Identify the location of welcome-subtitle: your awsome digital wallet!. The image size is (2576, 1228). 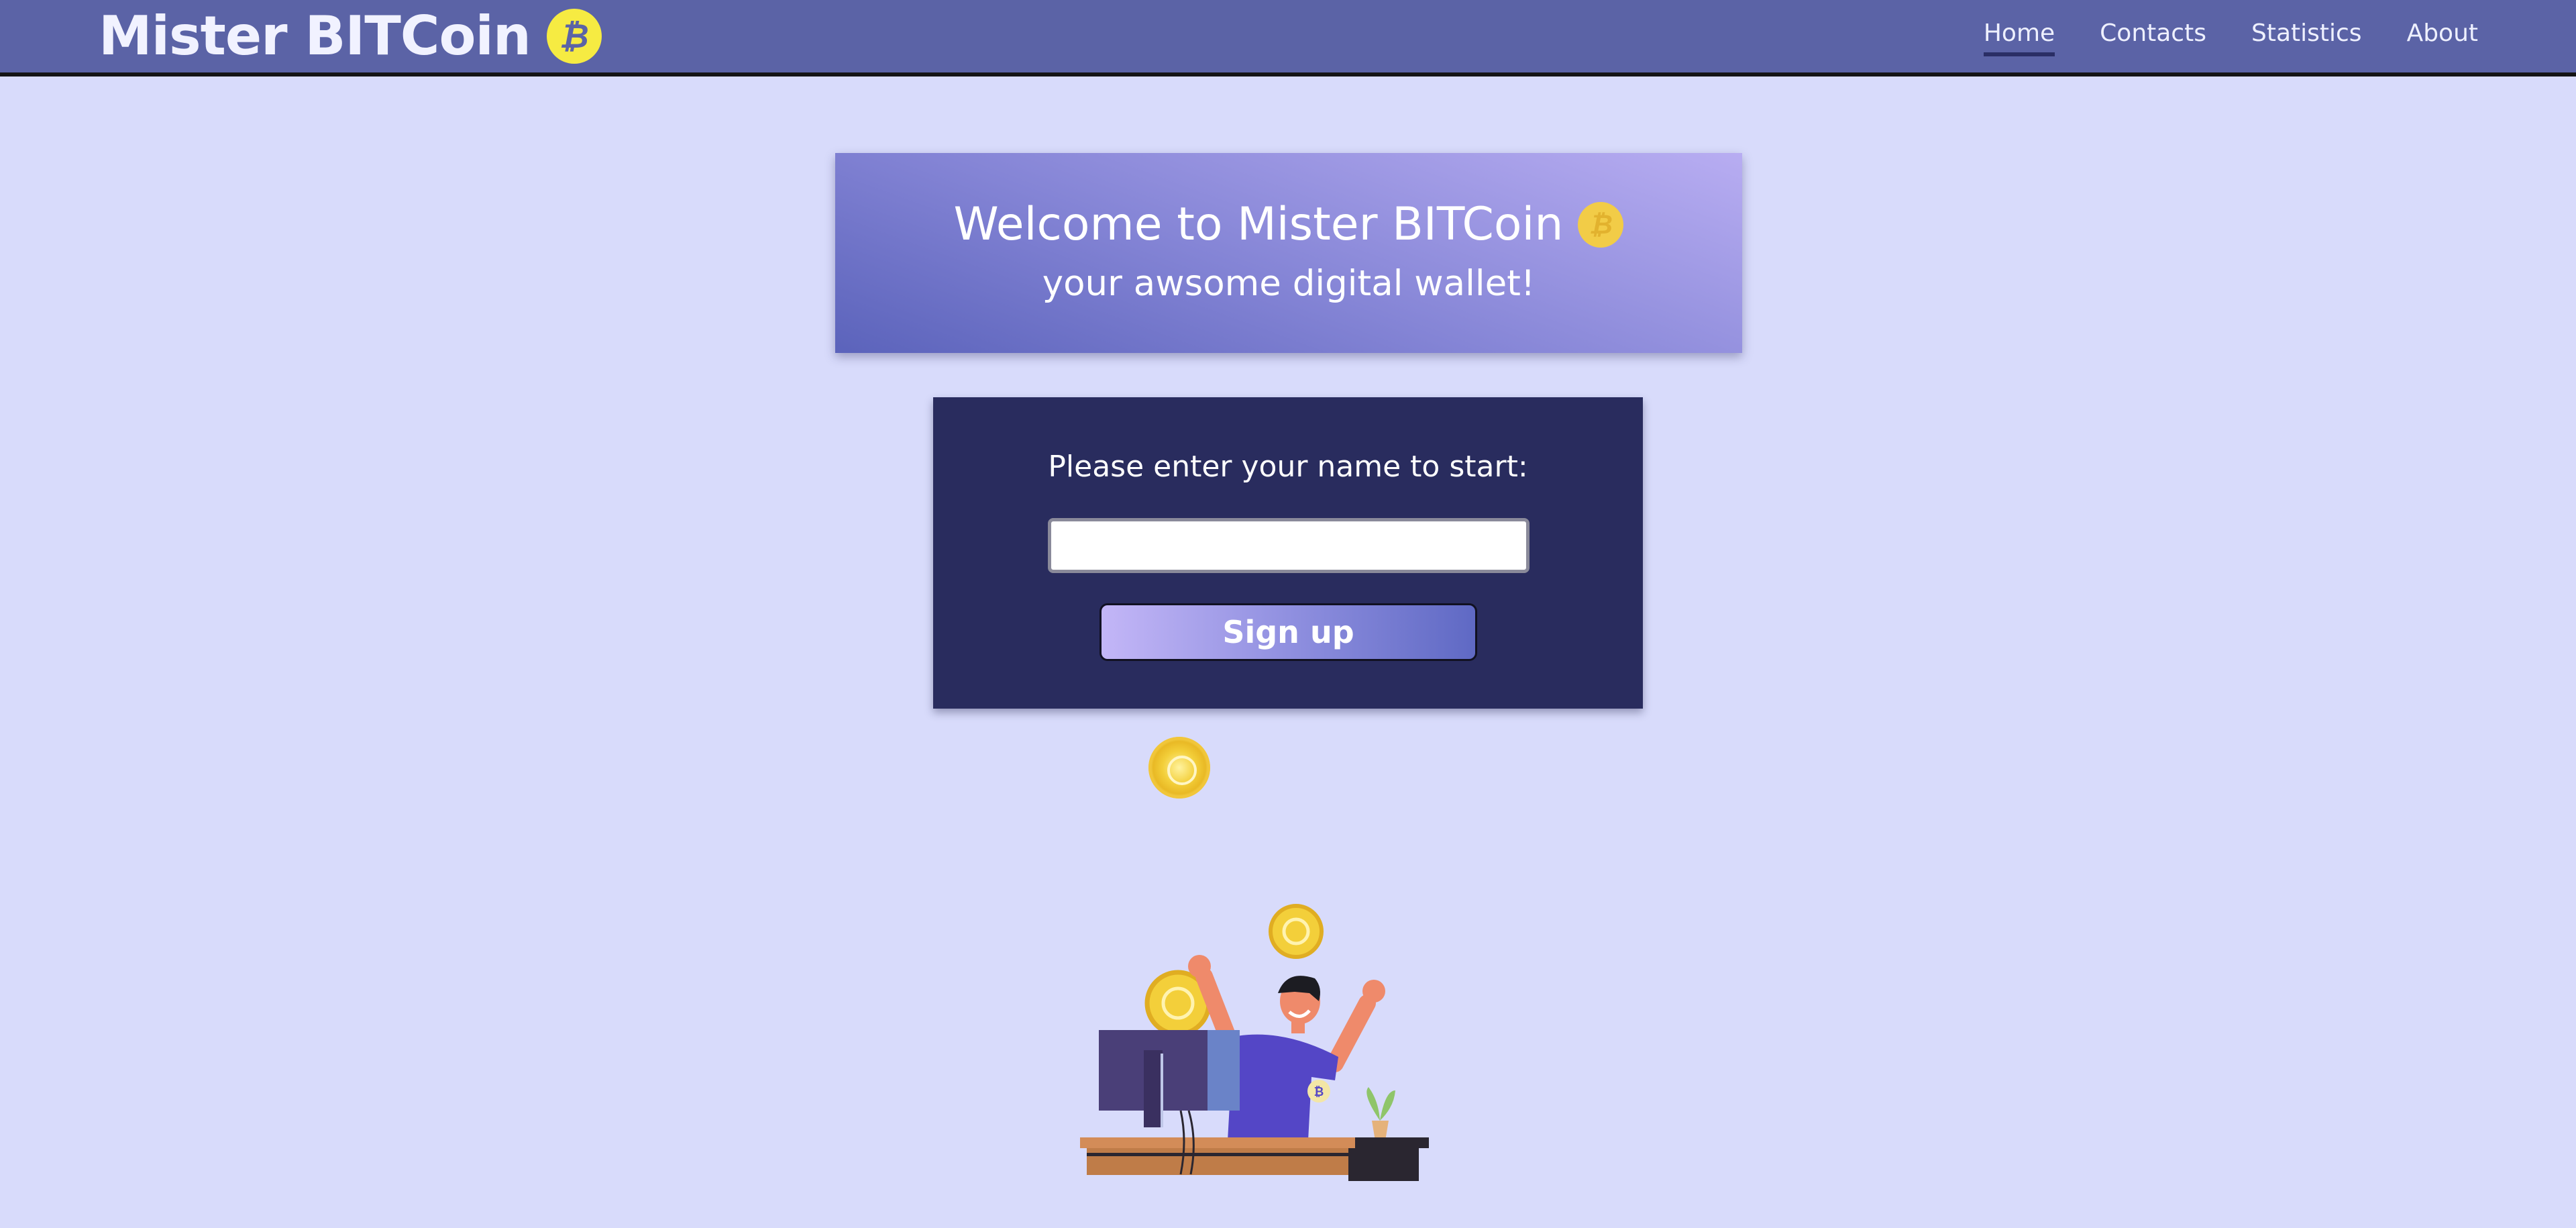
(1289, 283).